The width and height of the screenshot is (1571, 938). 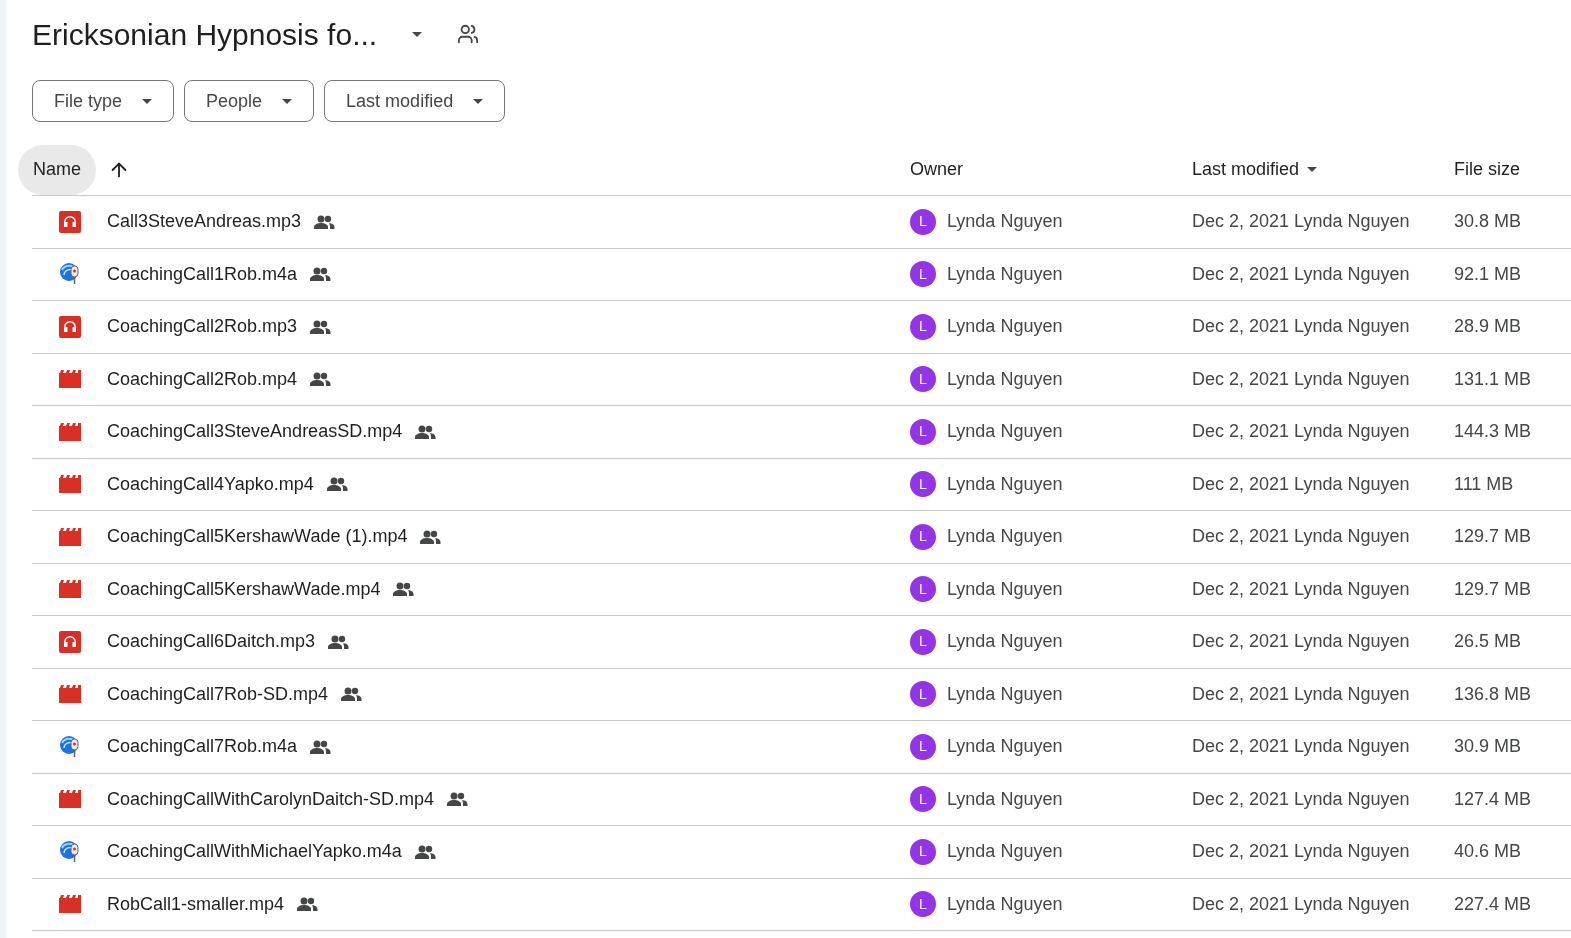 What do you see at coordinates (801, 589) in the screenshot?
I see `file-row: CoachingCall5KershawWade.mp4 L Lynda Nguyen Dec 2, 2021 Lynda Nguyen 129.7 MB` at bounding box center [801, 589].